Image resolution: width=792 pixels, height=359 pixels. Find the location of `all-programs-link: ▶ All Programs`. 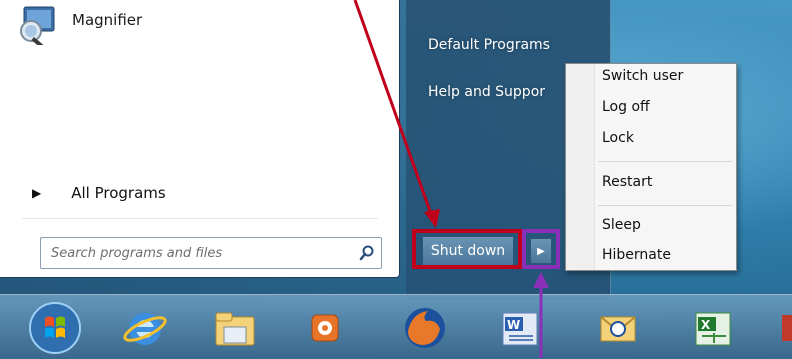

all-programs-link: ▶ All Programs is located at coordinates (182, 193).